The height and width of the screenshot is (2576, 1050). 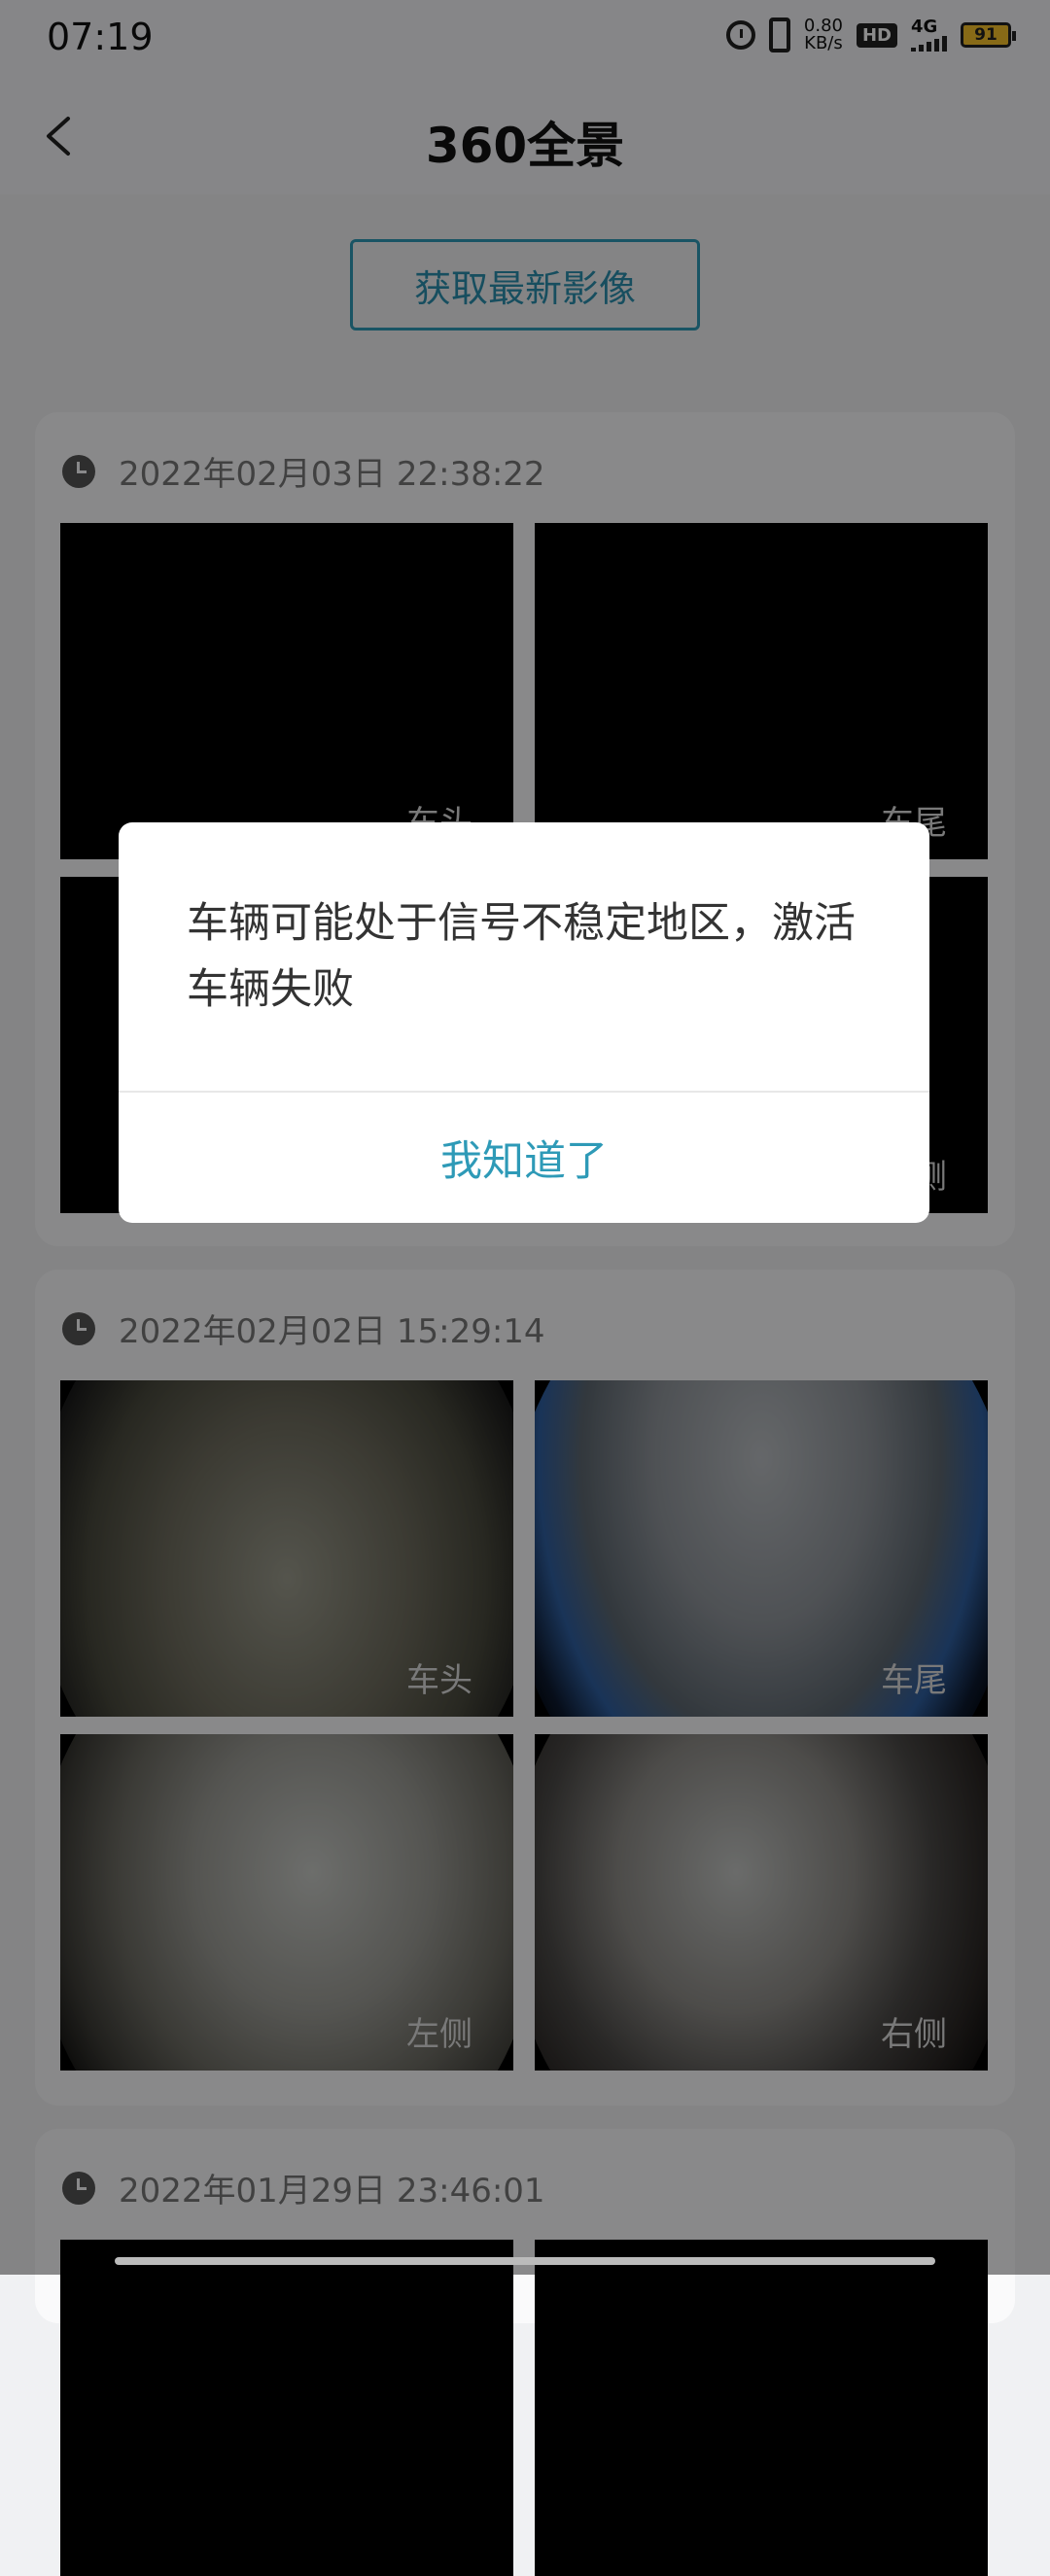 I want to click on dialog-message: 车辆可能处于信号不稳定地区，激活车辆失败, so click(x=521, y=956).